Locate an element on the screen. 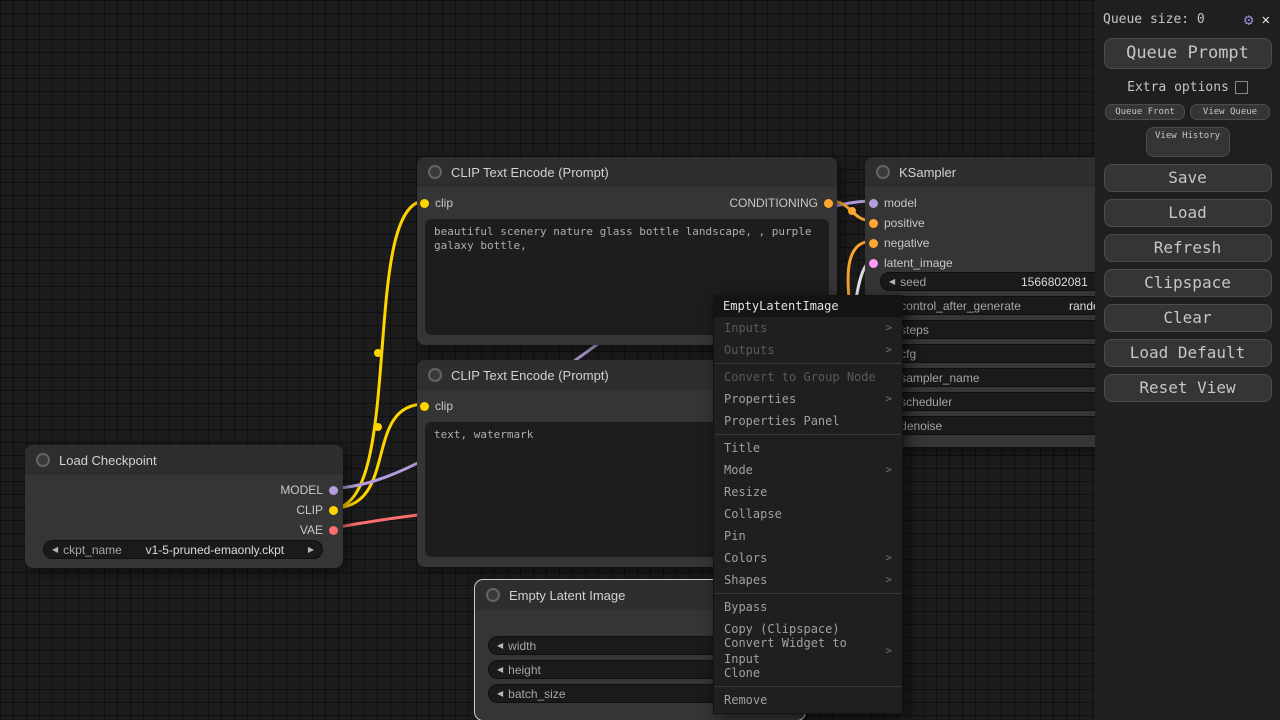  conditioning-output-dot is located at coordinates (828, 203).